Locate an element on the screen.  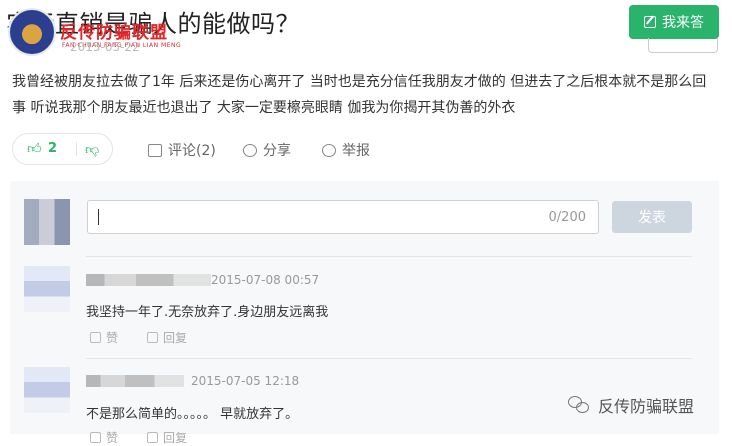
wechat-watermark: 反传防骗联盟 is located at coordinates (631, 405).